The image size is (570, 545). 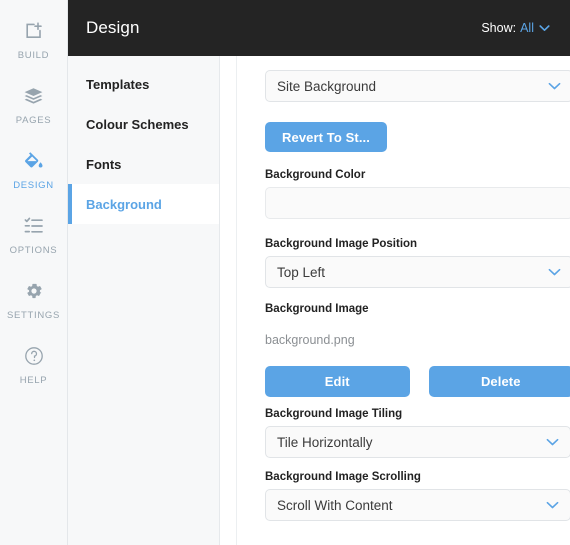 I want to click on gear-icon, so click(x=34, y=292).